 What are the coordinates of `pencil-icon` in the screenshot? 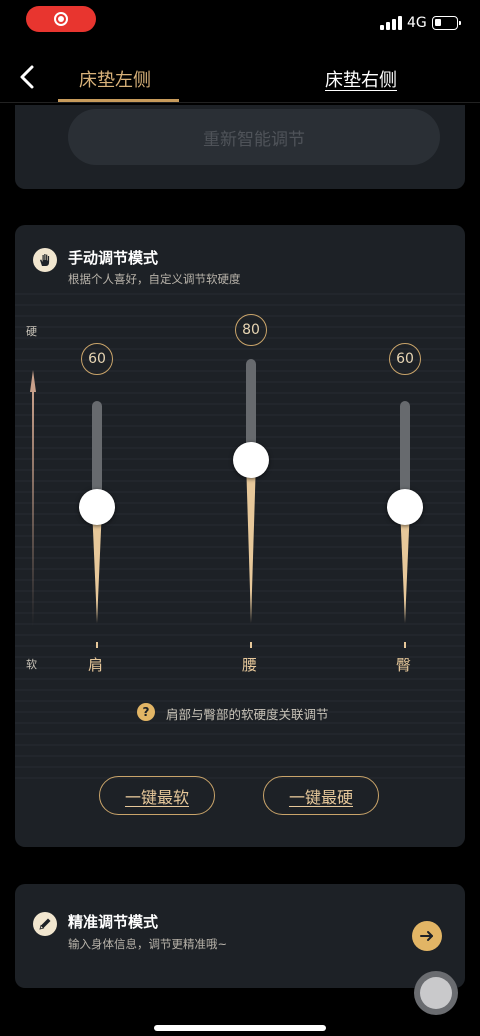 It's located at (45, 924).